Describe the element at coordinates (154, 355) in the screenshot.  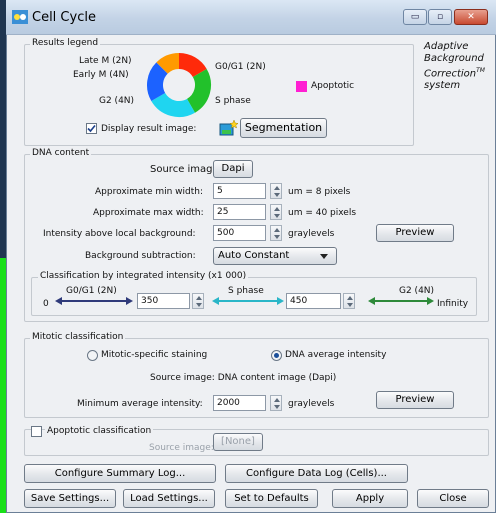
I see `mitotic-specific-label: Mitotic-specific staining` at that location.